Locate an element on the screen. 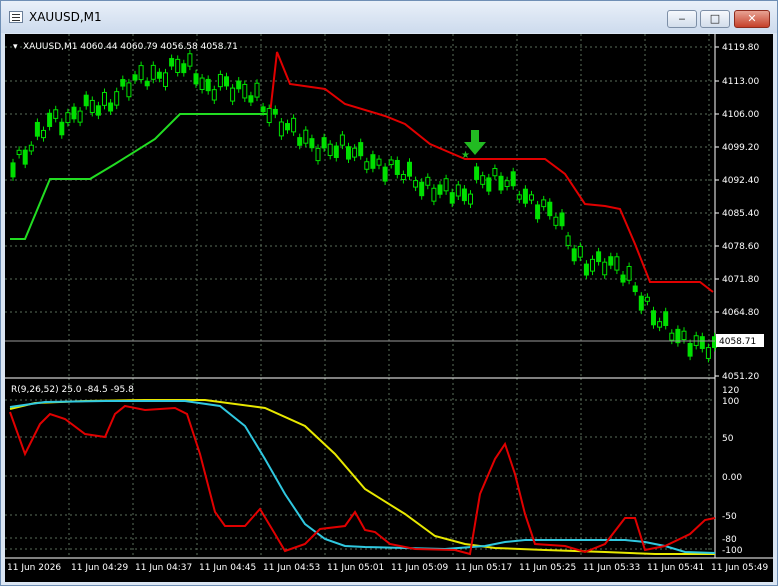  close-button: ✕ is located at coordinates (752, 19).